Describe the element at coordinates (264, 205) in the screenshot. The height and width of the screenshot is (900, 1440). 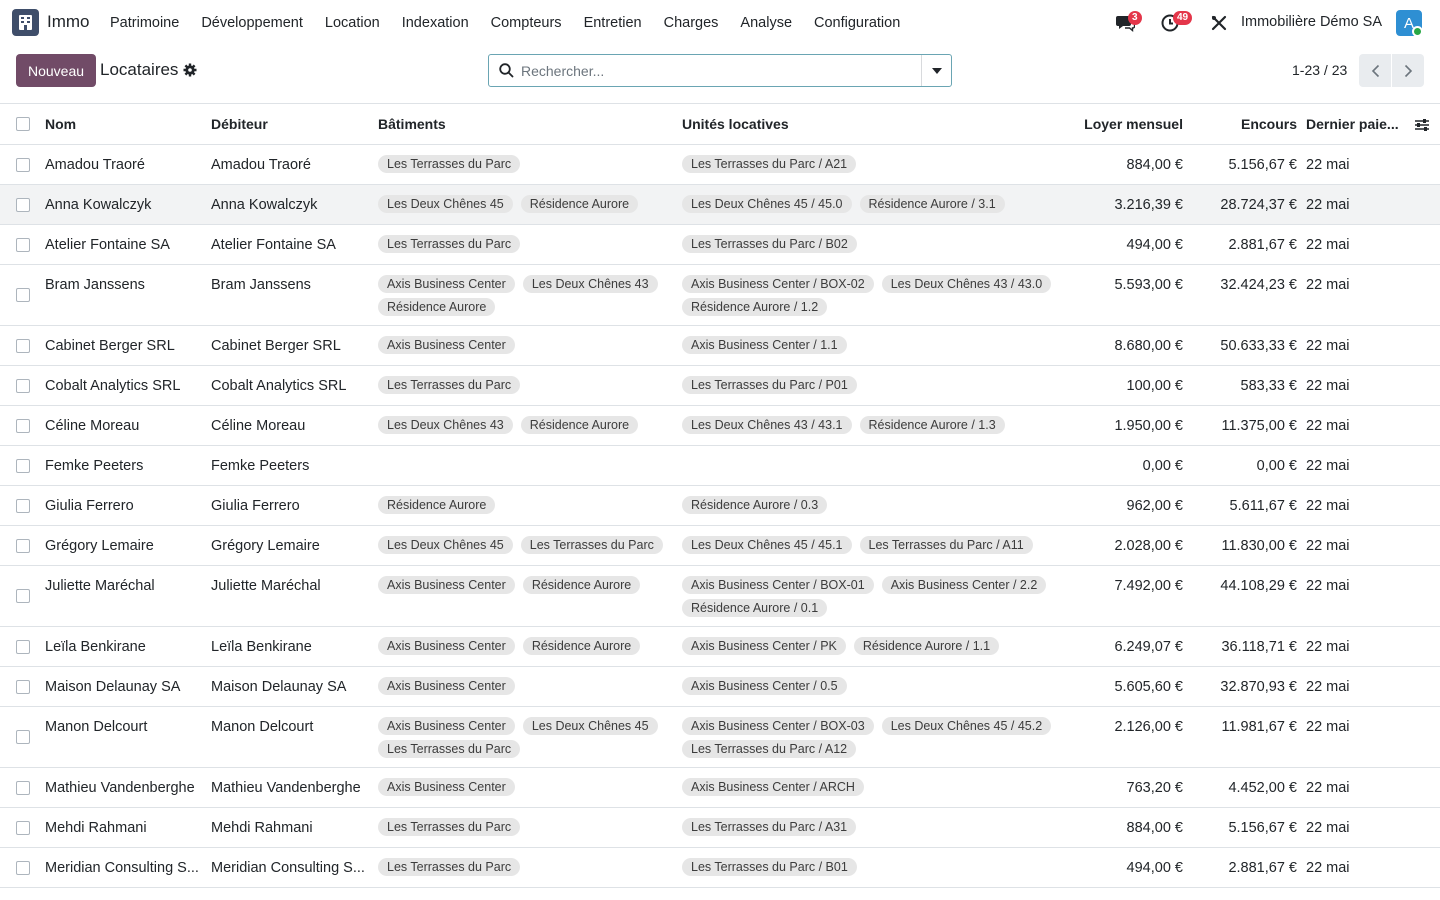
I see `debtor-name: Anna Kowalczyk` at that location.